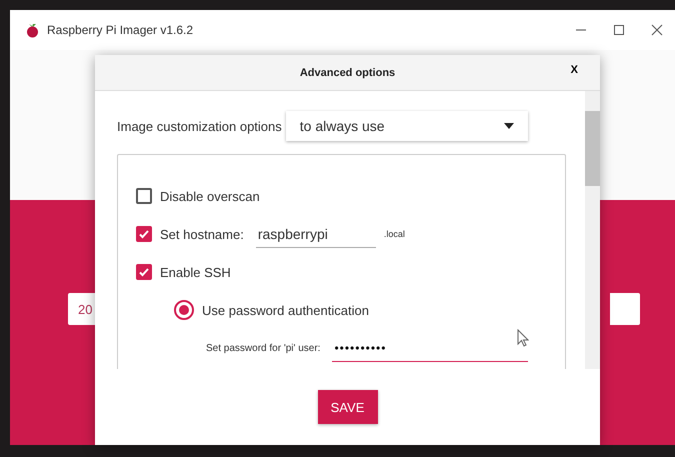 Image resolution: width=675 pixels, height=457 pixels. What do you see at coordinates (195, 272) in the screenshot?
I see `checkbox-label: Enable SSH` at bounding box center [195, 272].